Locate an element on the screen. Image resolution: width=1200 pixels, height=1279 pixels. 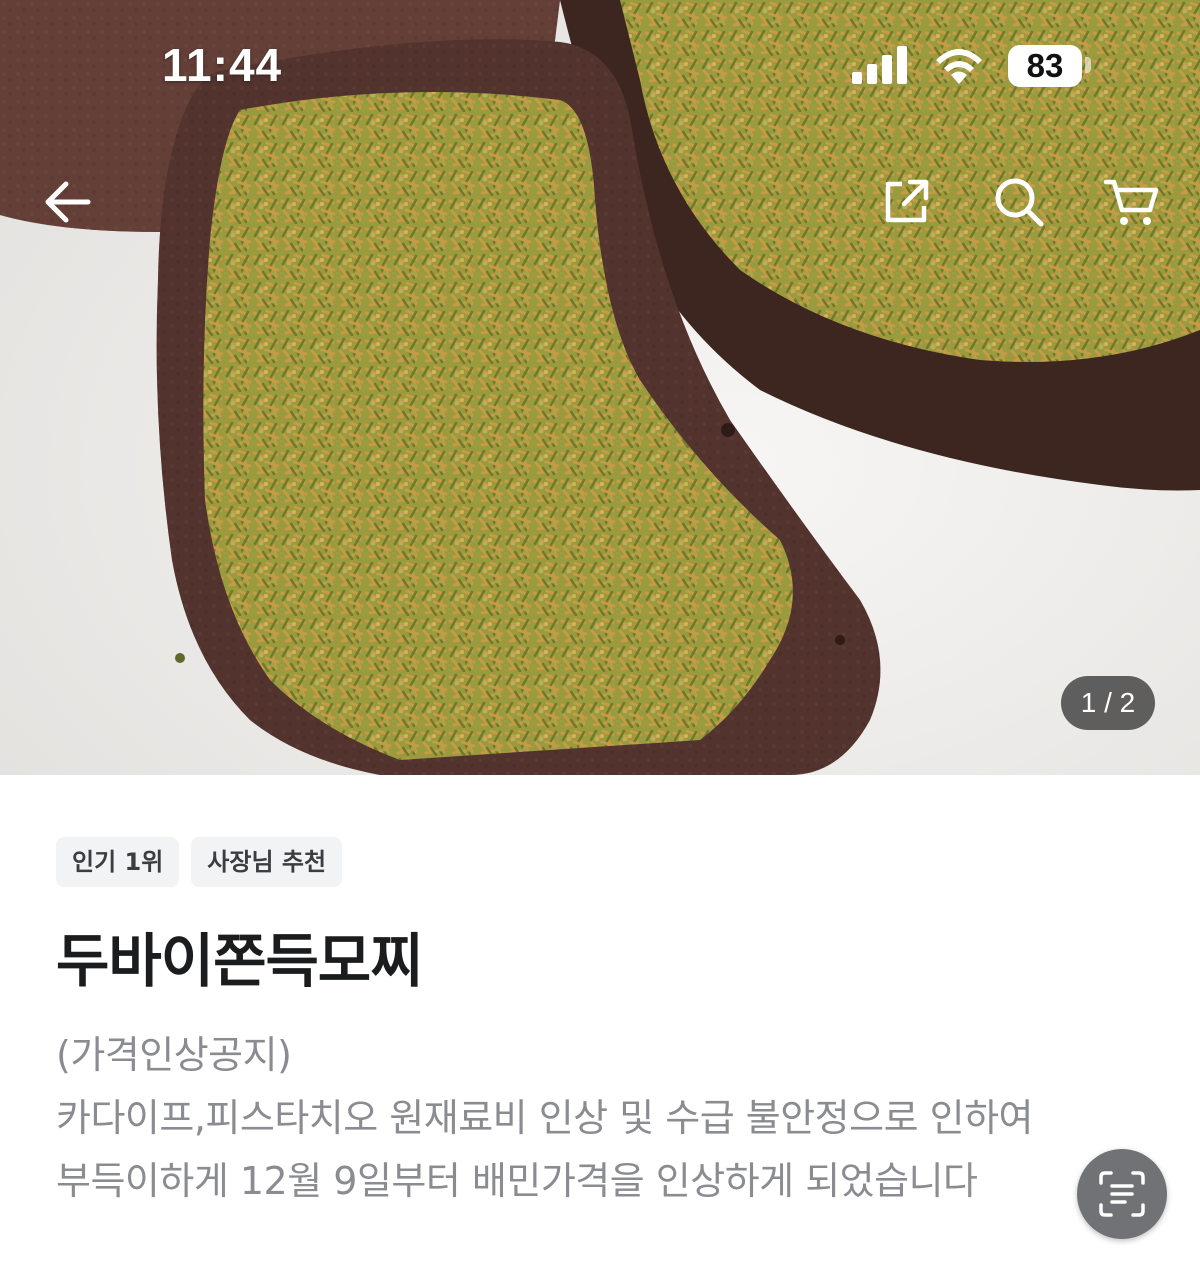
share-icon is located at coordinates (907, 201).